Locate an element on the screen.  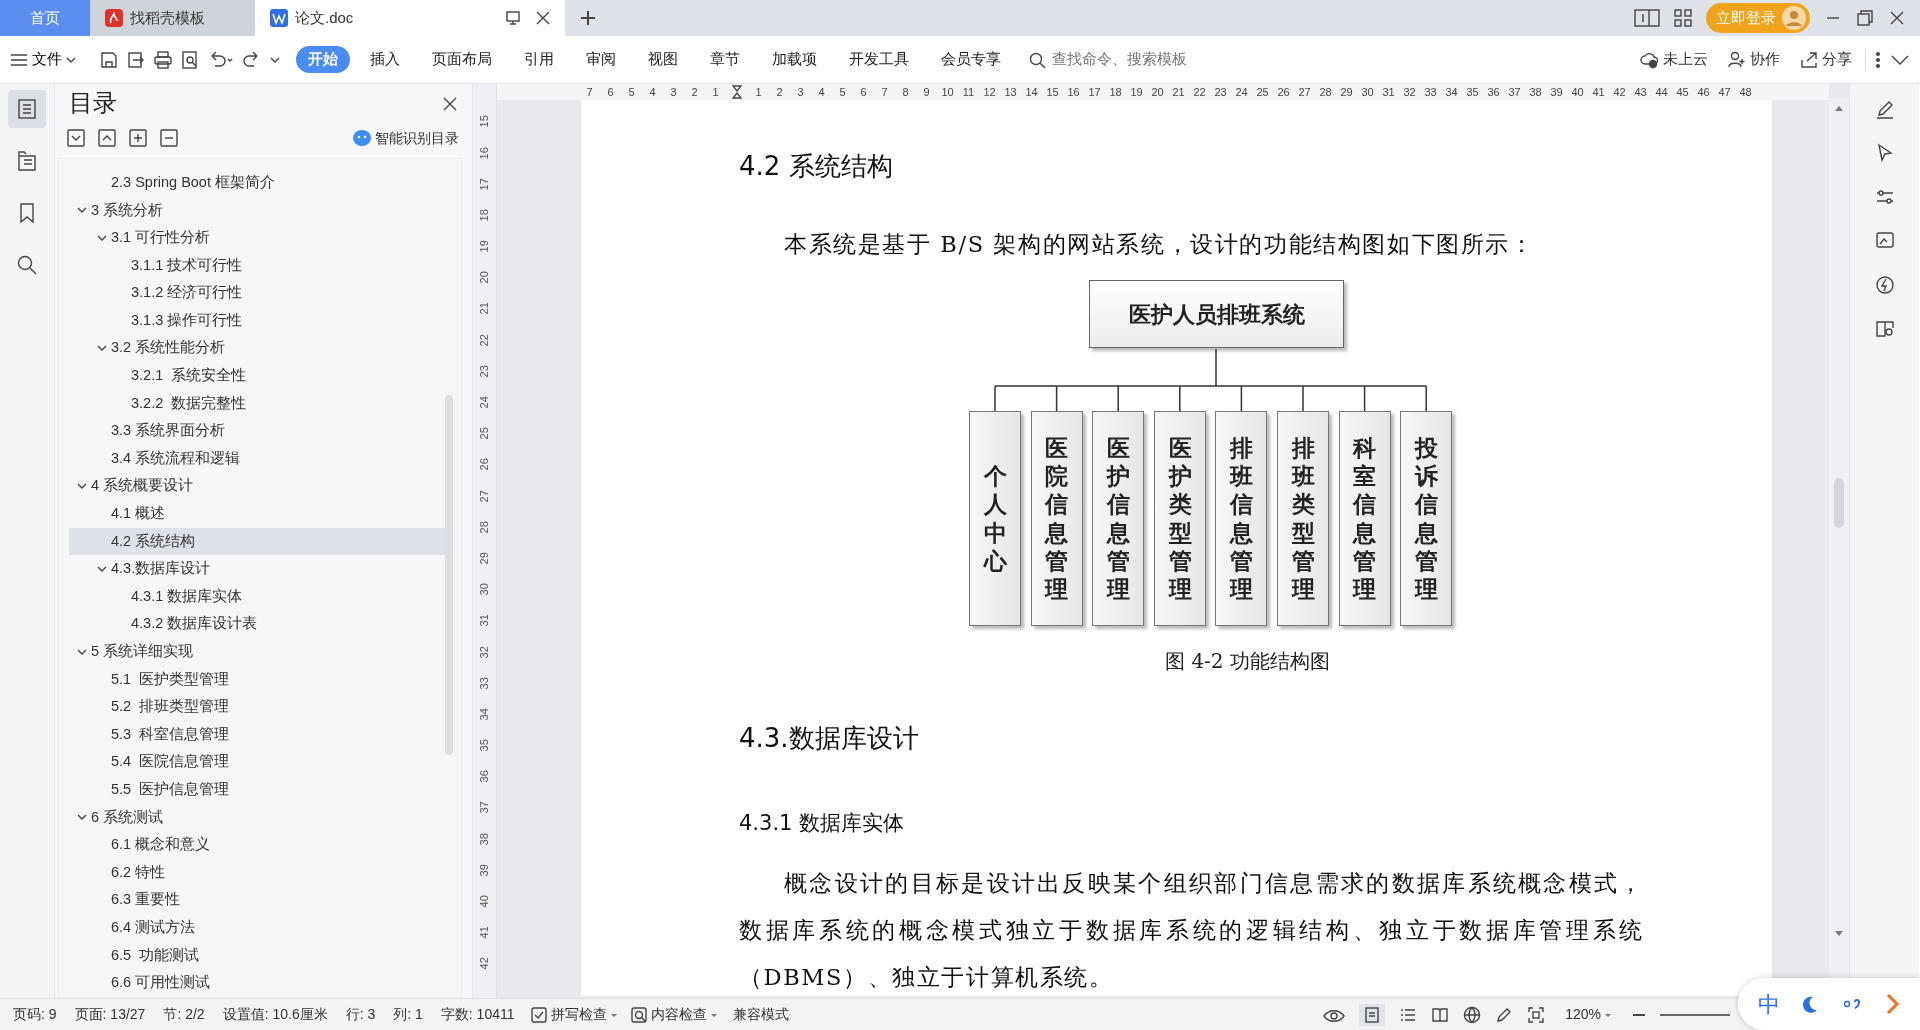
ribbon-tab: 视图 is located at coordinates (663, 59).